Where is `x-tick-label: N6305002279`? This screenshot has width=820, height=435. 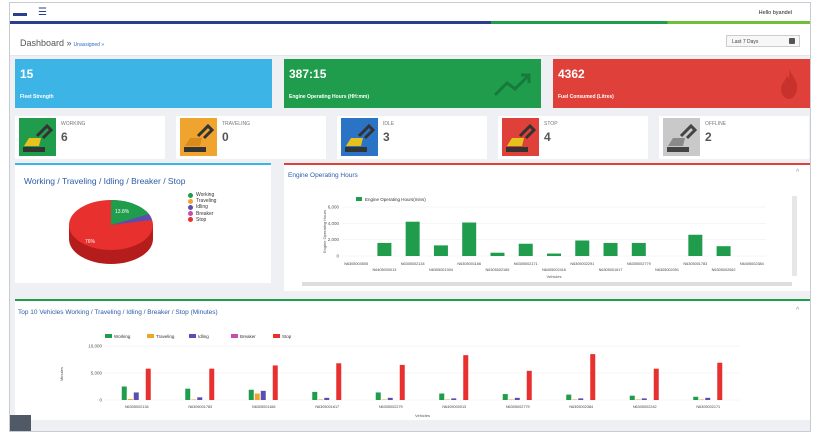
x-tick-label: N6305002279 is located at coordinates (391, 407).